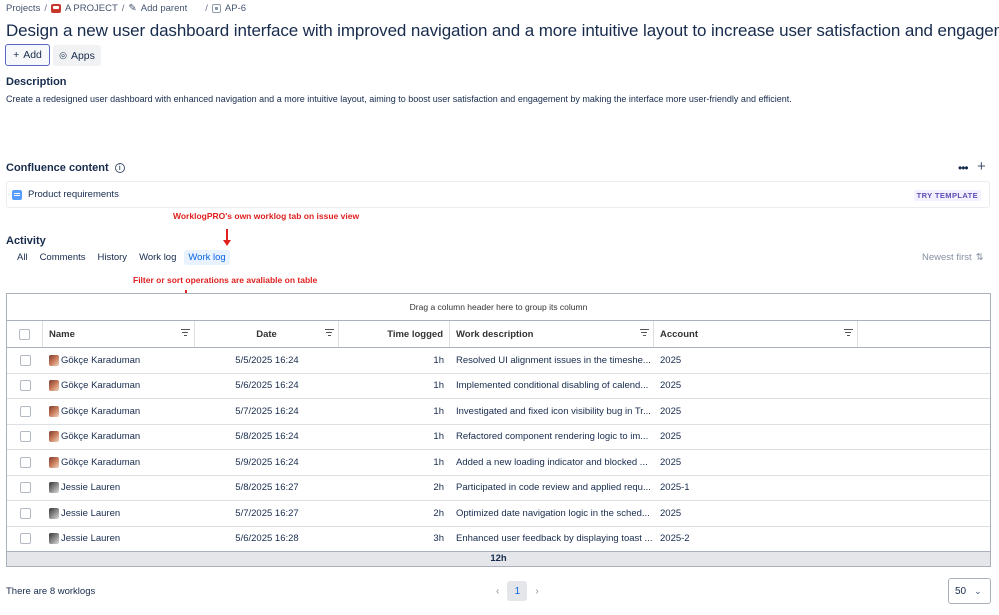  What do you see at coordinates (57, 168) in the screenshot?
I see `confluence-heading-label: Confluence content` at bounding box center [57, 168].